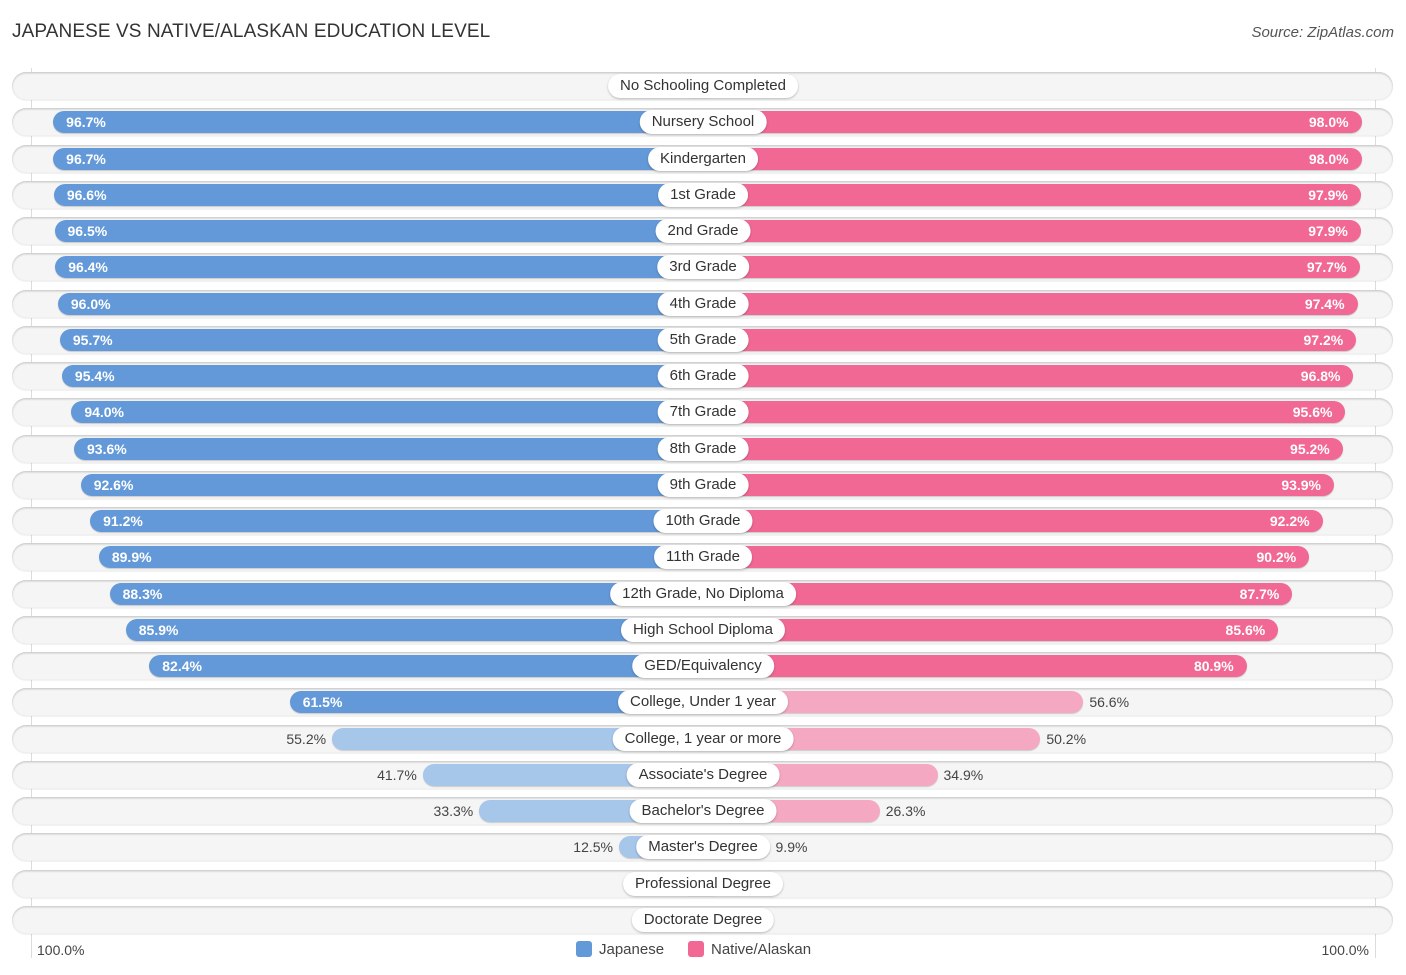  I want to click on value-label-japanese-5th-grade: 95.7%, so click(92, 339).